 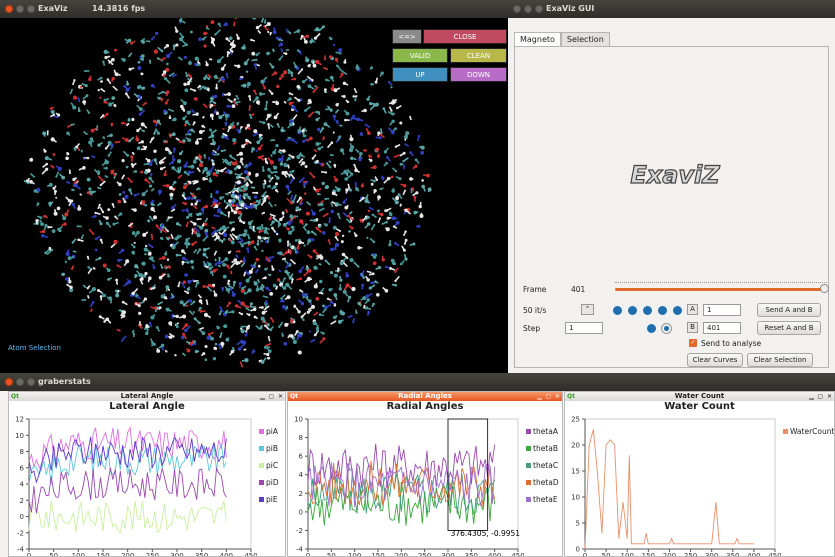 I want to click on x-tick-label: 300, so click(x=176, y=554).